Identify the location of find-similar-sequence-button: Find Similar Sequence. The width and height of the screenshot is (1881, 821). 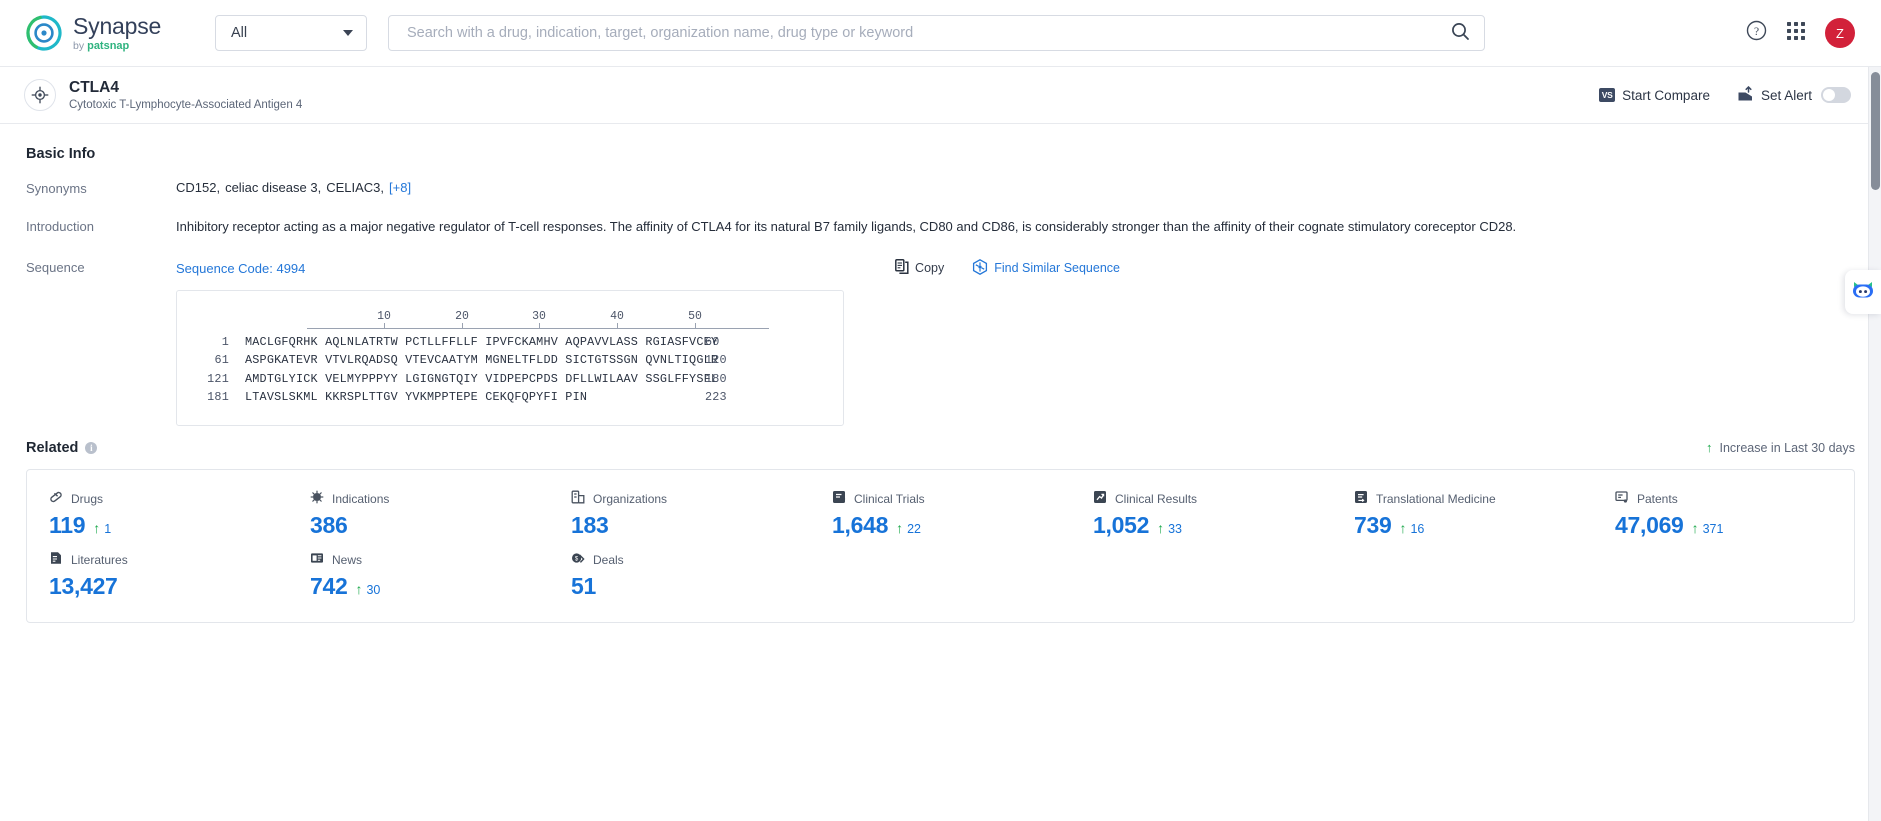
(1046, 268).